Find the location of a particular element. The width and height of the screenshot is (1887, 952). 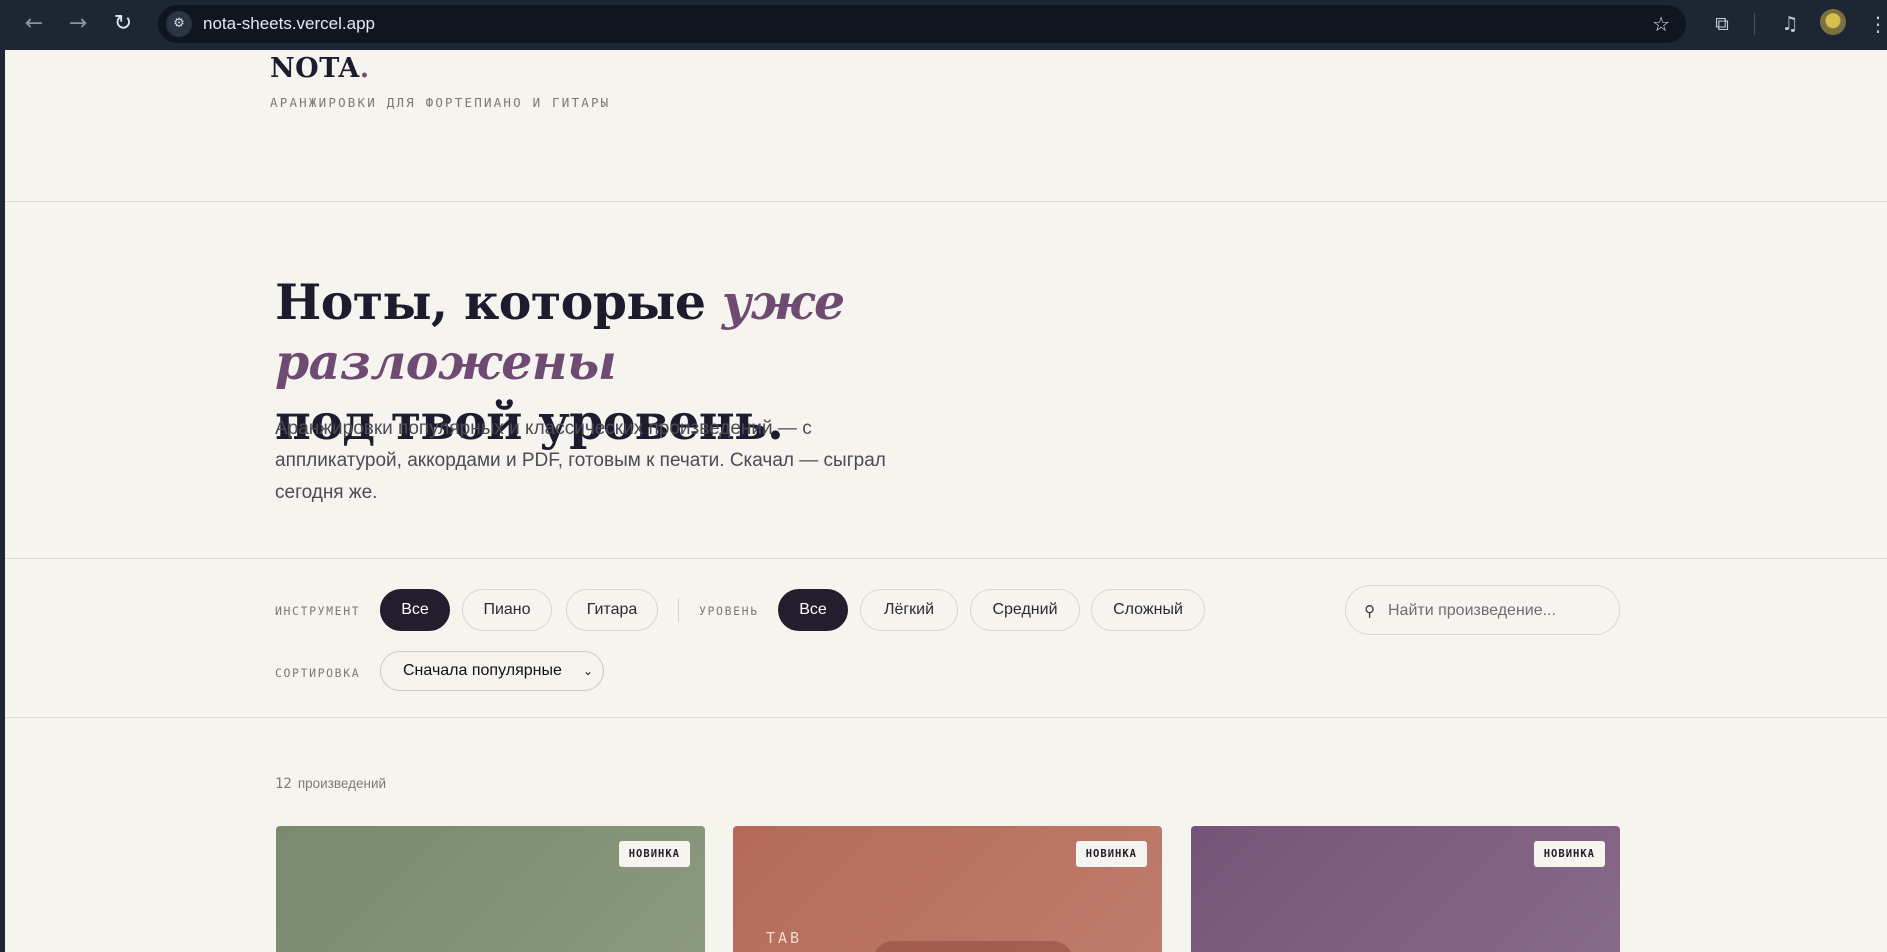

filter-divider is located at coordinates (678, 610).